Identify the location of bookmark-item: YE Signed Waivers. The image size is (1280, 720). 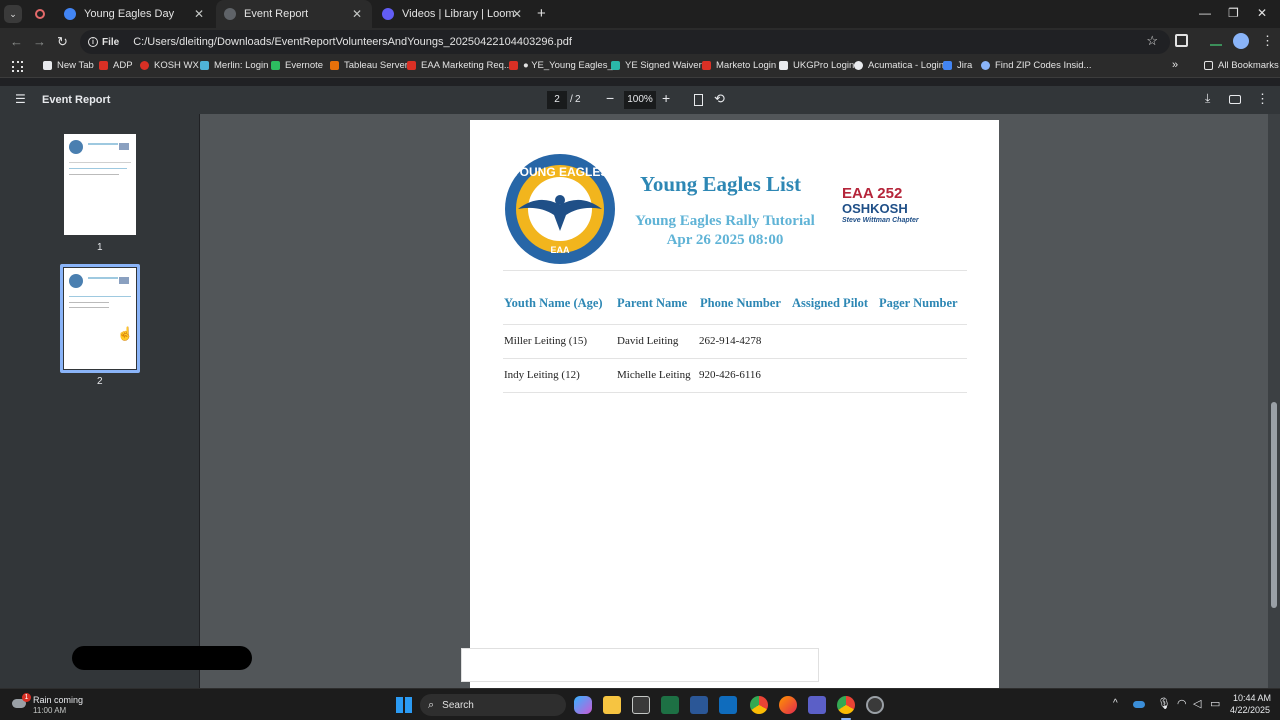
(659, 65).